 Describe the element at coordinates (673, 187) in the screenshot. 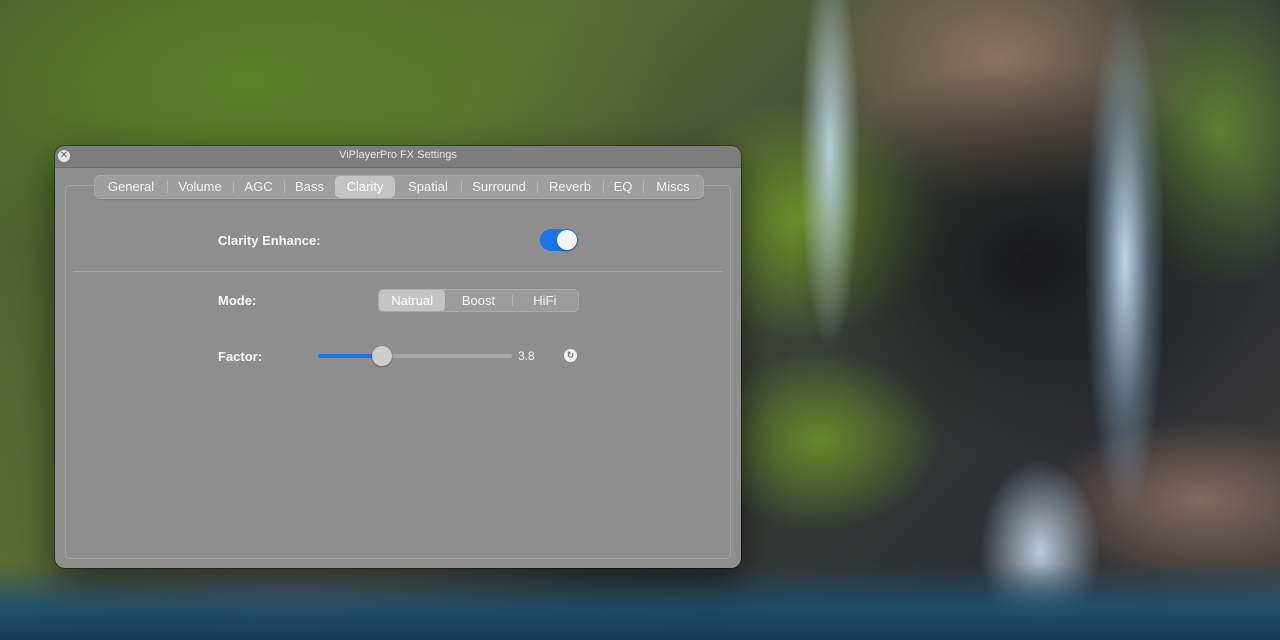

I see `tab-miscs: Miscs` at that location.